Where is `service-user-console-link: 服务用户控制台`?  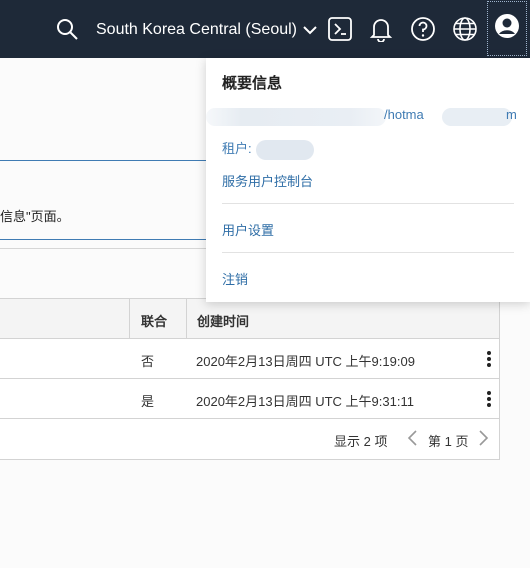 service-user-console-link: 服务用户控制台 is located at coordinates (267, 180).